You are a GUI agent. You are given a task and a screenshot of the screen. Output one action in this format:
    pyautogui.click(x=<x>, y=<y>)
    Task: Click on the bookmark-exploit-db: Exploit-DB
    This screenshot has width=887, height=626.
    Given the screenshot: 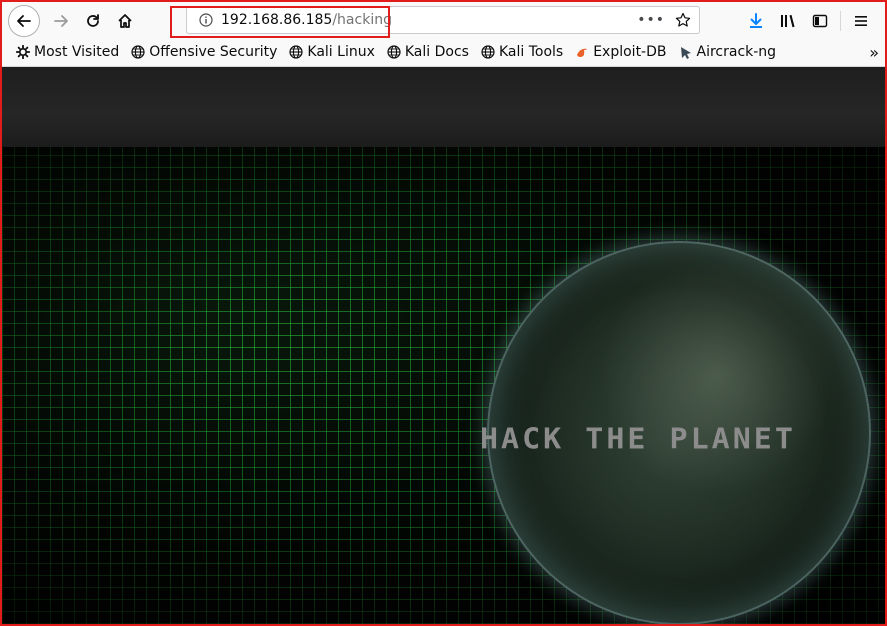 What is the action you would take?
    pyautogui.click(x=621, y=52)
    